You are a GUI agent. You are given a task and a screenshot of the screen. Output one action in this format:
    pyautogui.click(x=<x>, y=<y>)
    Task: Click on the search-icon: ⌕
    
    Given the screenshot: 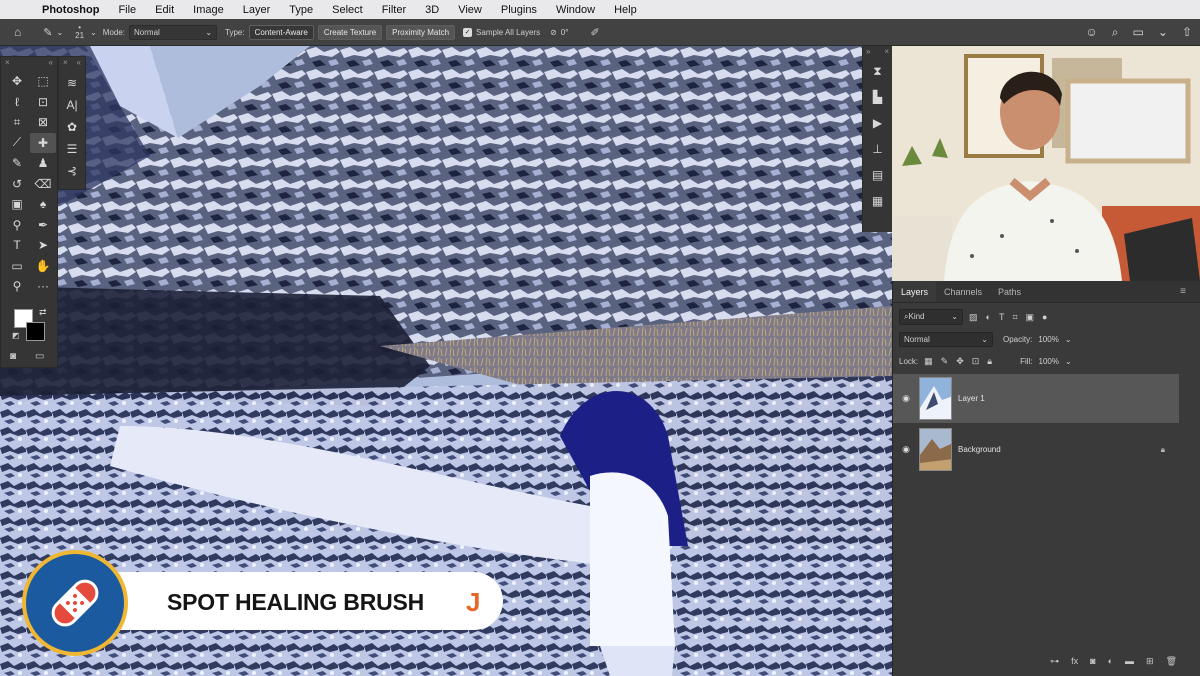 What is the action you would take?
    pyautogui.click(x=1115, y=32)
    